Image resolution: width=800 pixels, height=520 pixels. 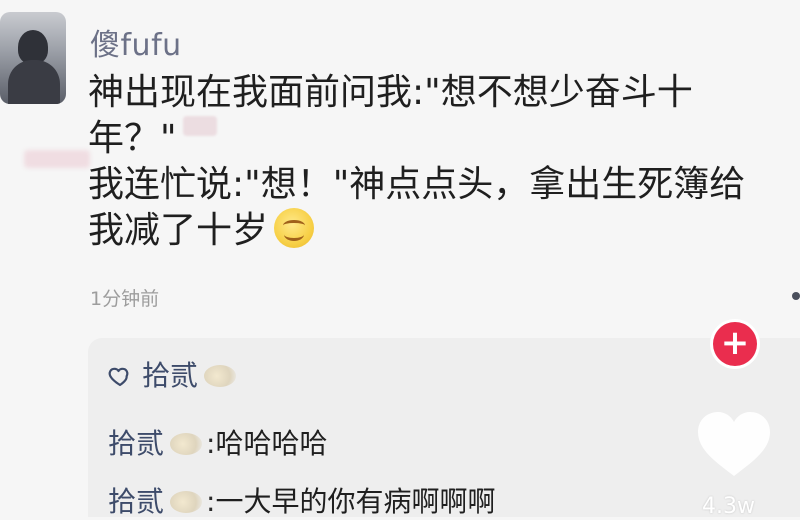 I want to click on like-heart-icon, so click(x=734, y=445).